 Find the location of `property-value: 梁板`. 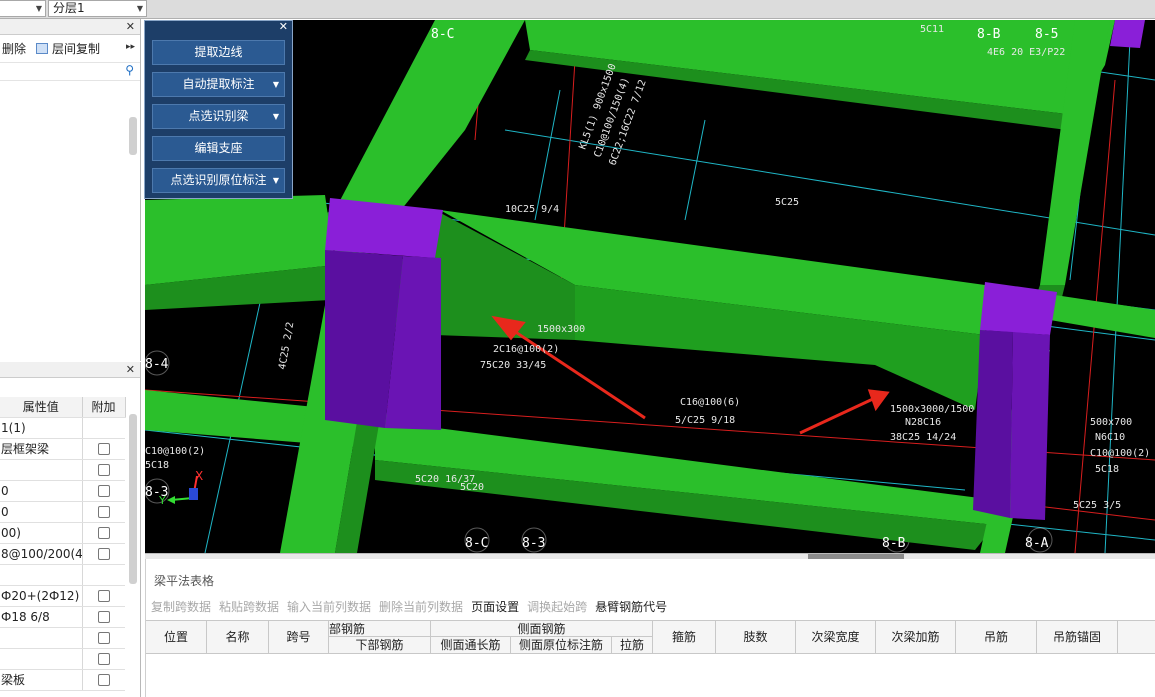

property-value: 梁板 is located at coordinates (41, 680).